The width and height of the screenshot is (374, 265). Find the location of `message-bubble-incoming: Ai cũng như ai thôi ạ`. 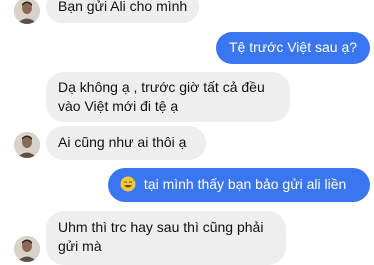

message-bubble-incoming: Ai cũng như ai thôi ạ is located at coordinates (126, 143).